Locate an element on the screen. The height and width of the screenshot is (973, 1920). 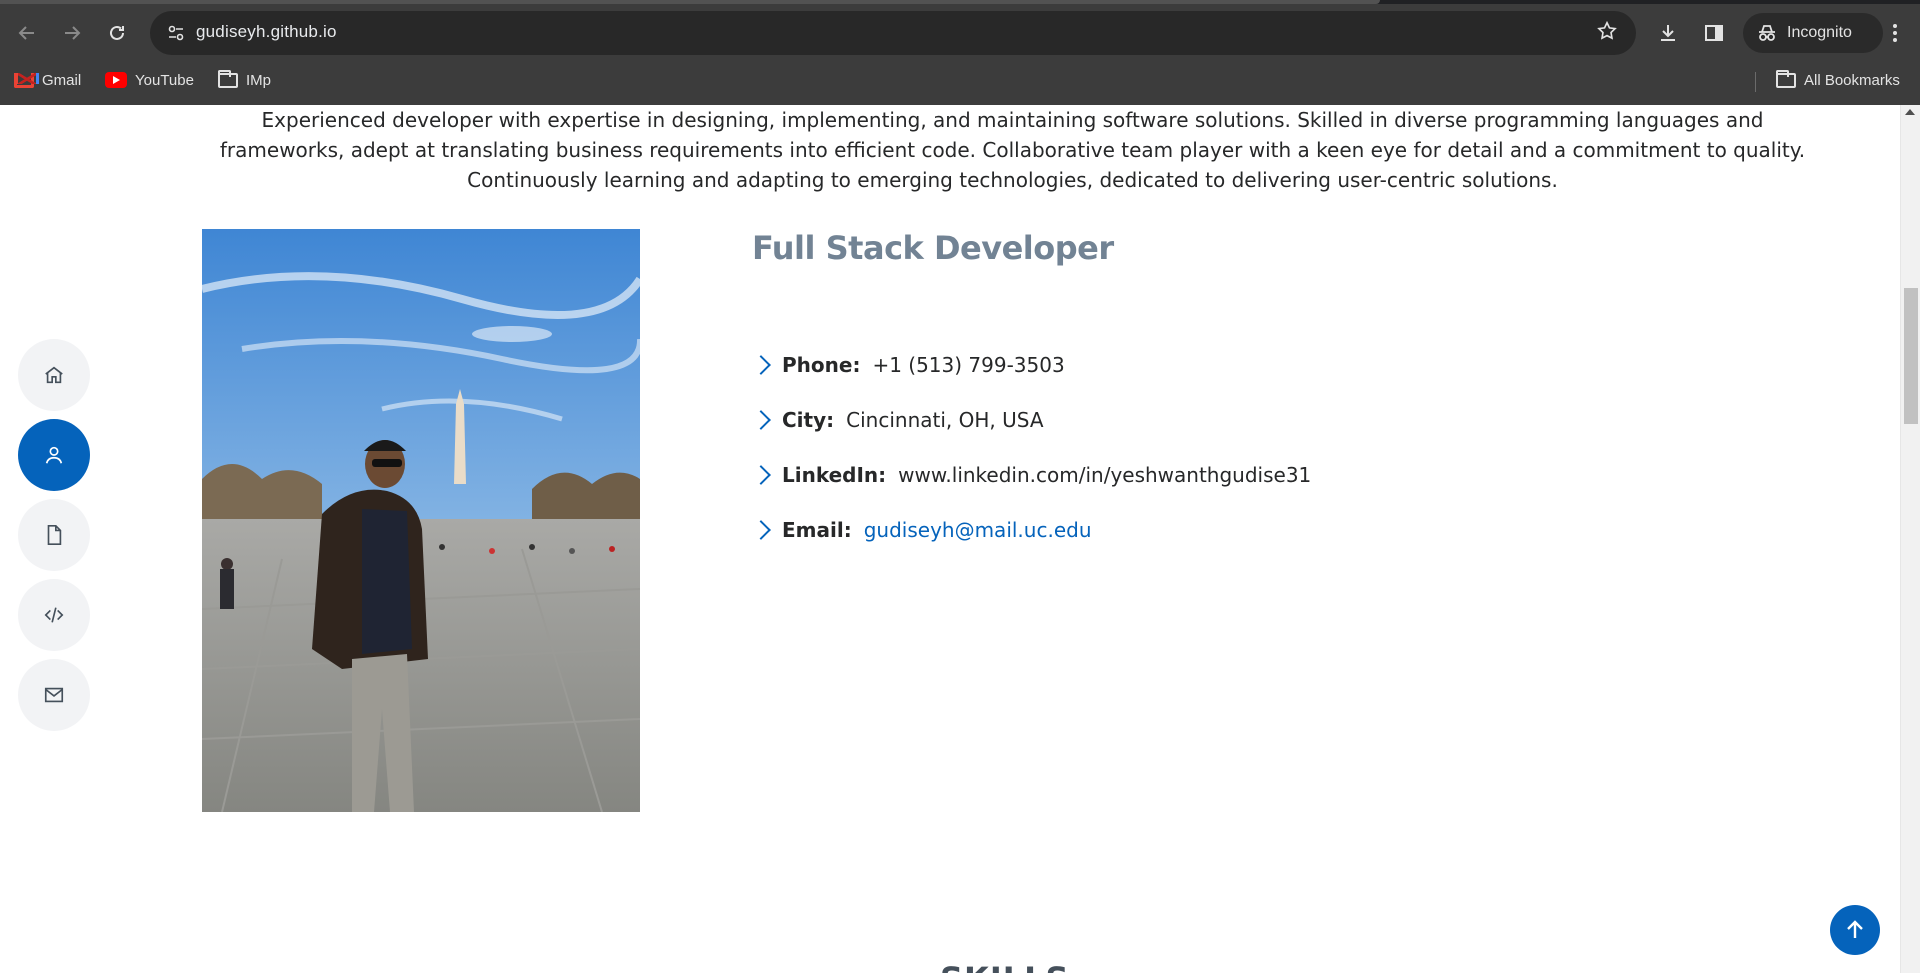
browser-toolbar: gudiseyh.github.io Incognito is located at coordinates (960, 33).